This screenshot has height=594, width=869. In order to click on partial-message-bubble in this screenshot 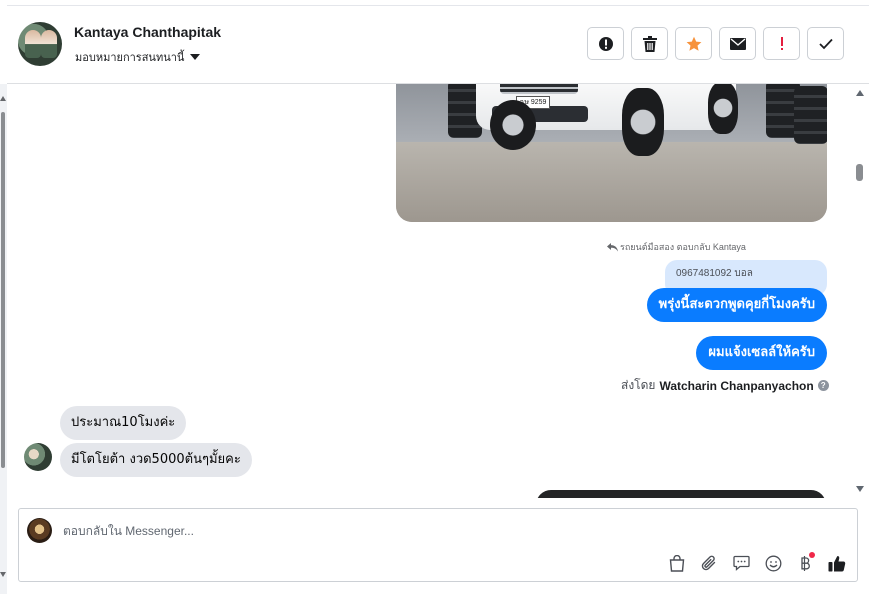, I will do `click(681, 494)`.